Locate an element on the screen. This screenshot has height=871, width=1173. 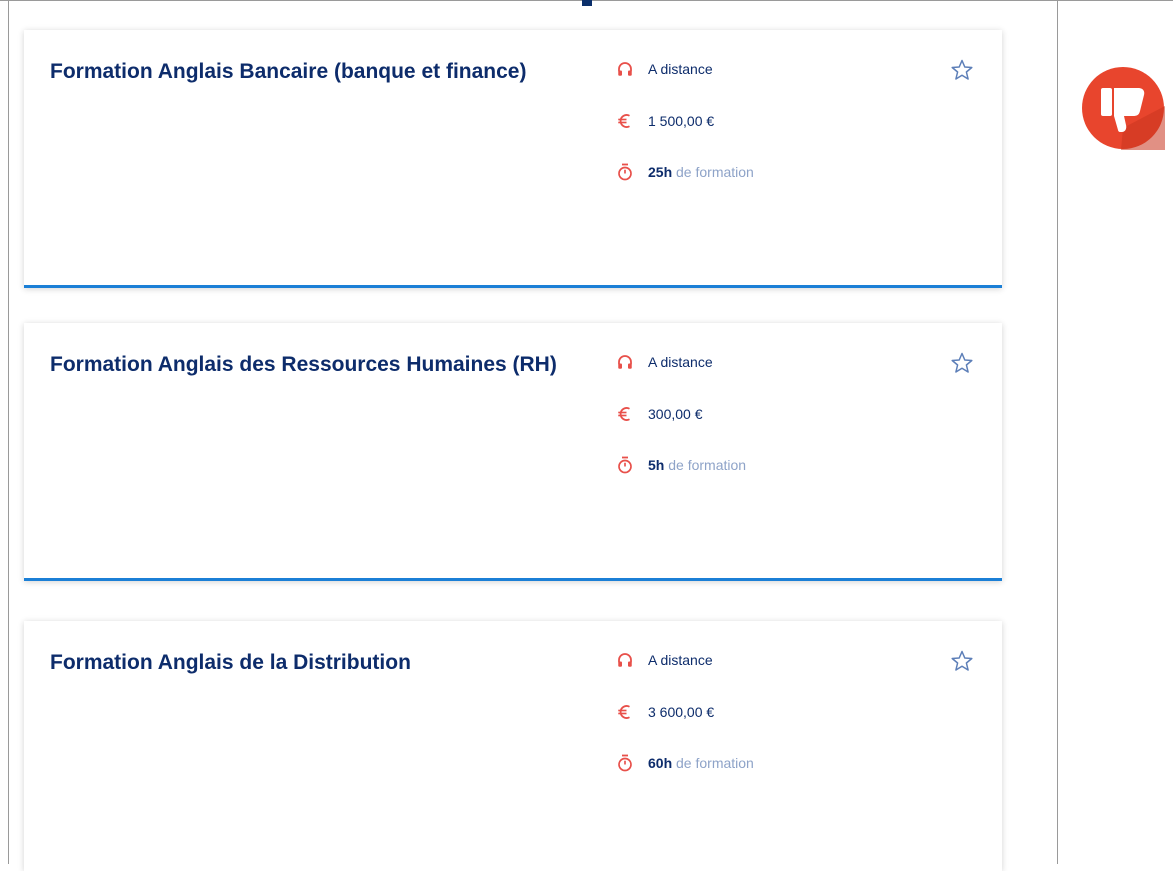
column-divider is located at coordinates (1057, 432).